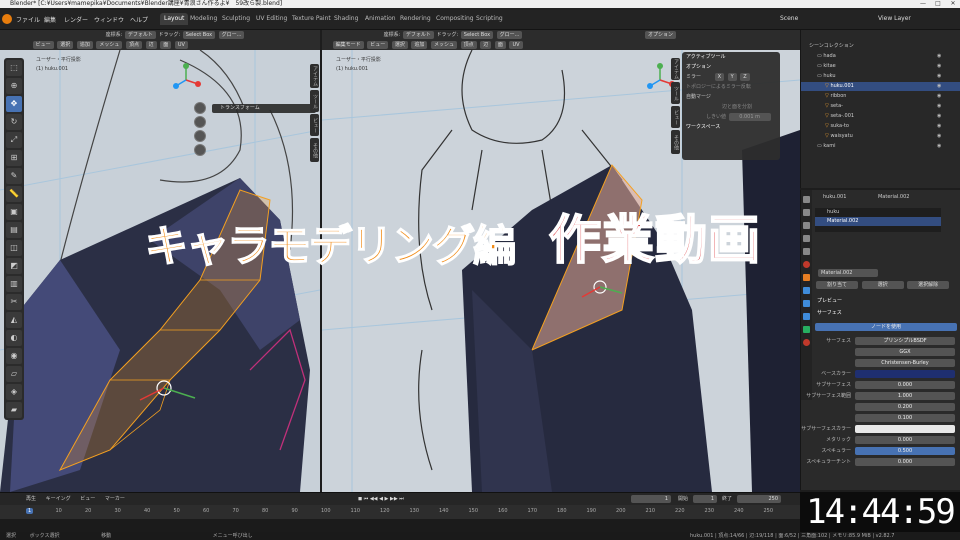  I want to click on property-field, so click(905, 374).